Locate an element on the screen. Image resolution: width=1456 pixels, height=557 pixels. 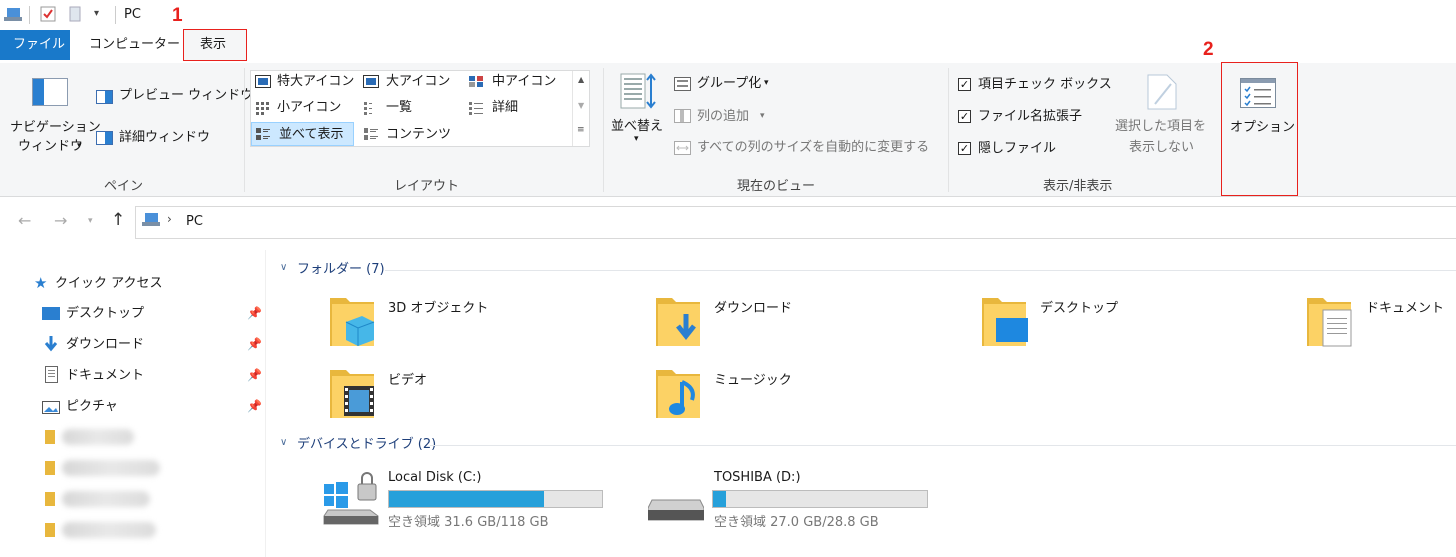
highlight-options-button is located at coordinates (1259, 129).